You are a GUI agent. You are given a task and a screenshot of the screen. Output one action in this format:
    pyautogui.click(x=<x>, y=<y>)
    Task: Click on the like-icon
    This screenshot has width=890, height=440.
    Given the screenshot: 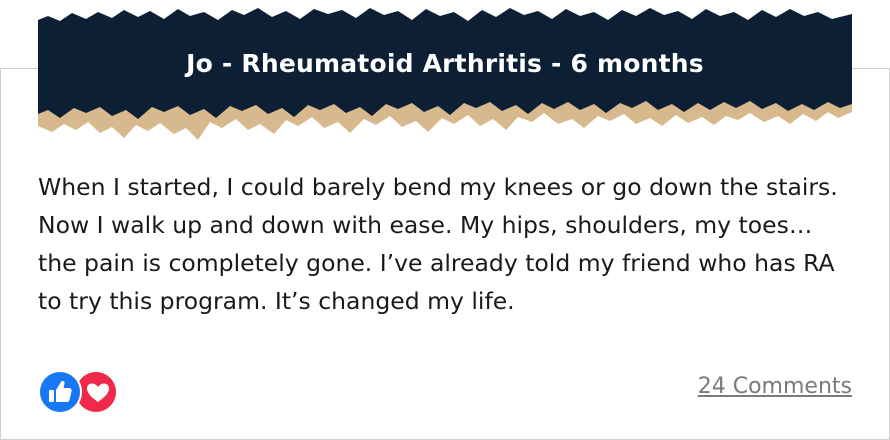 What is the action you would take?
    pyautogui.click(x=60, y=392)
    